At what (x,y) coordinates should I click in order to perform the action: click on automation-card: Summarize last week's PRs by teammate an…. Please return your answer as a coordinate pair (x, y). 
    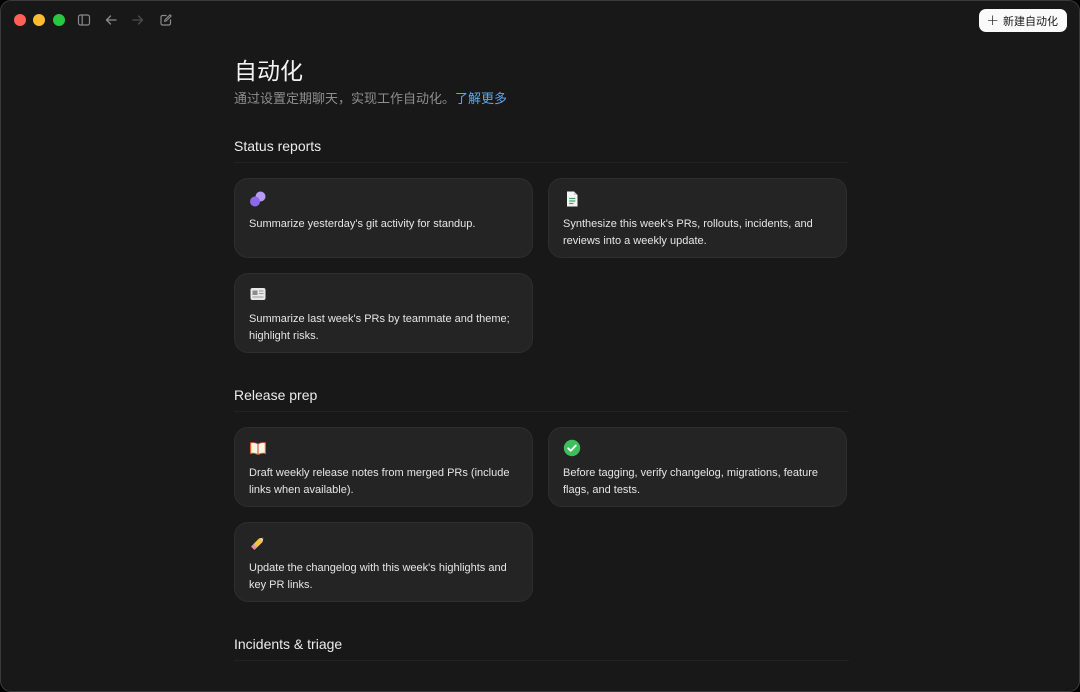
    Looking at the image, I should click on (383, 313).